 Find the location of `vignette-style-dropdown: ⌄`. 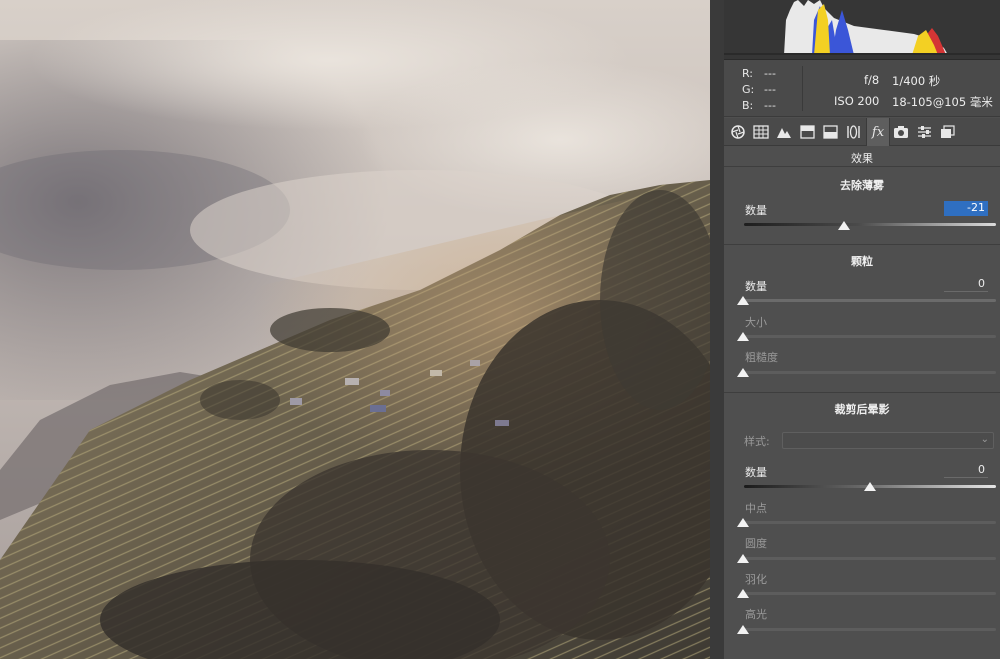

vignette-style-dropdown: ⌄ is located at coordinates (888, 440).